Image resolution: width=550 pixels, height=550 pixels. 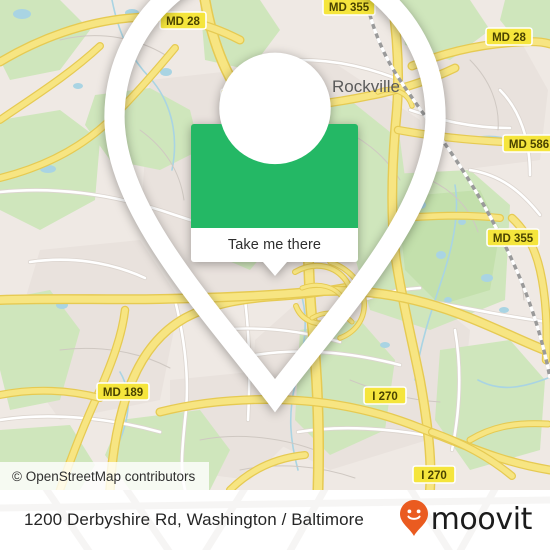 I want to click on shield-i270-south: I 270, so click(x=434, y=474).